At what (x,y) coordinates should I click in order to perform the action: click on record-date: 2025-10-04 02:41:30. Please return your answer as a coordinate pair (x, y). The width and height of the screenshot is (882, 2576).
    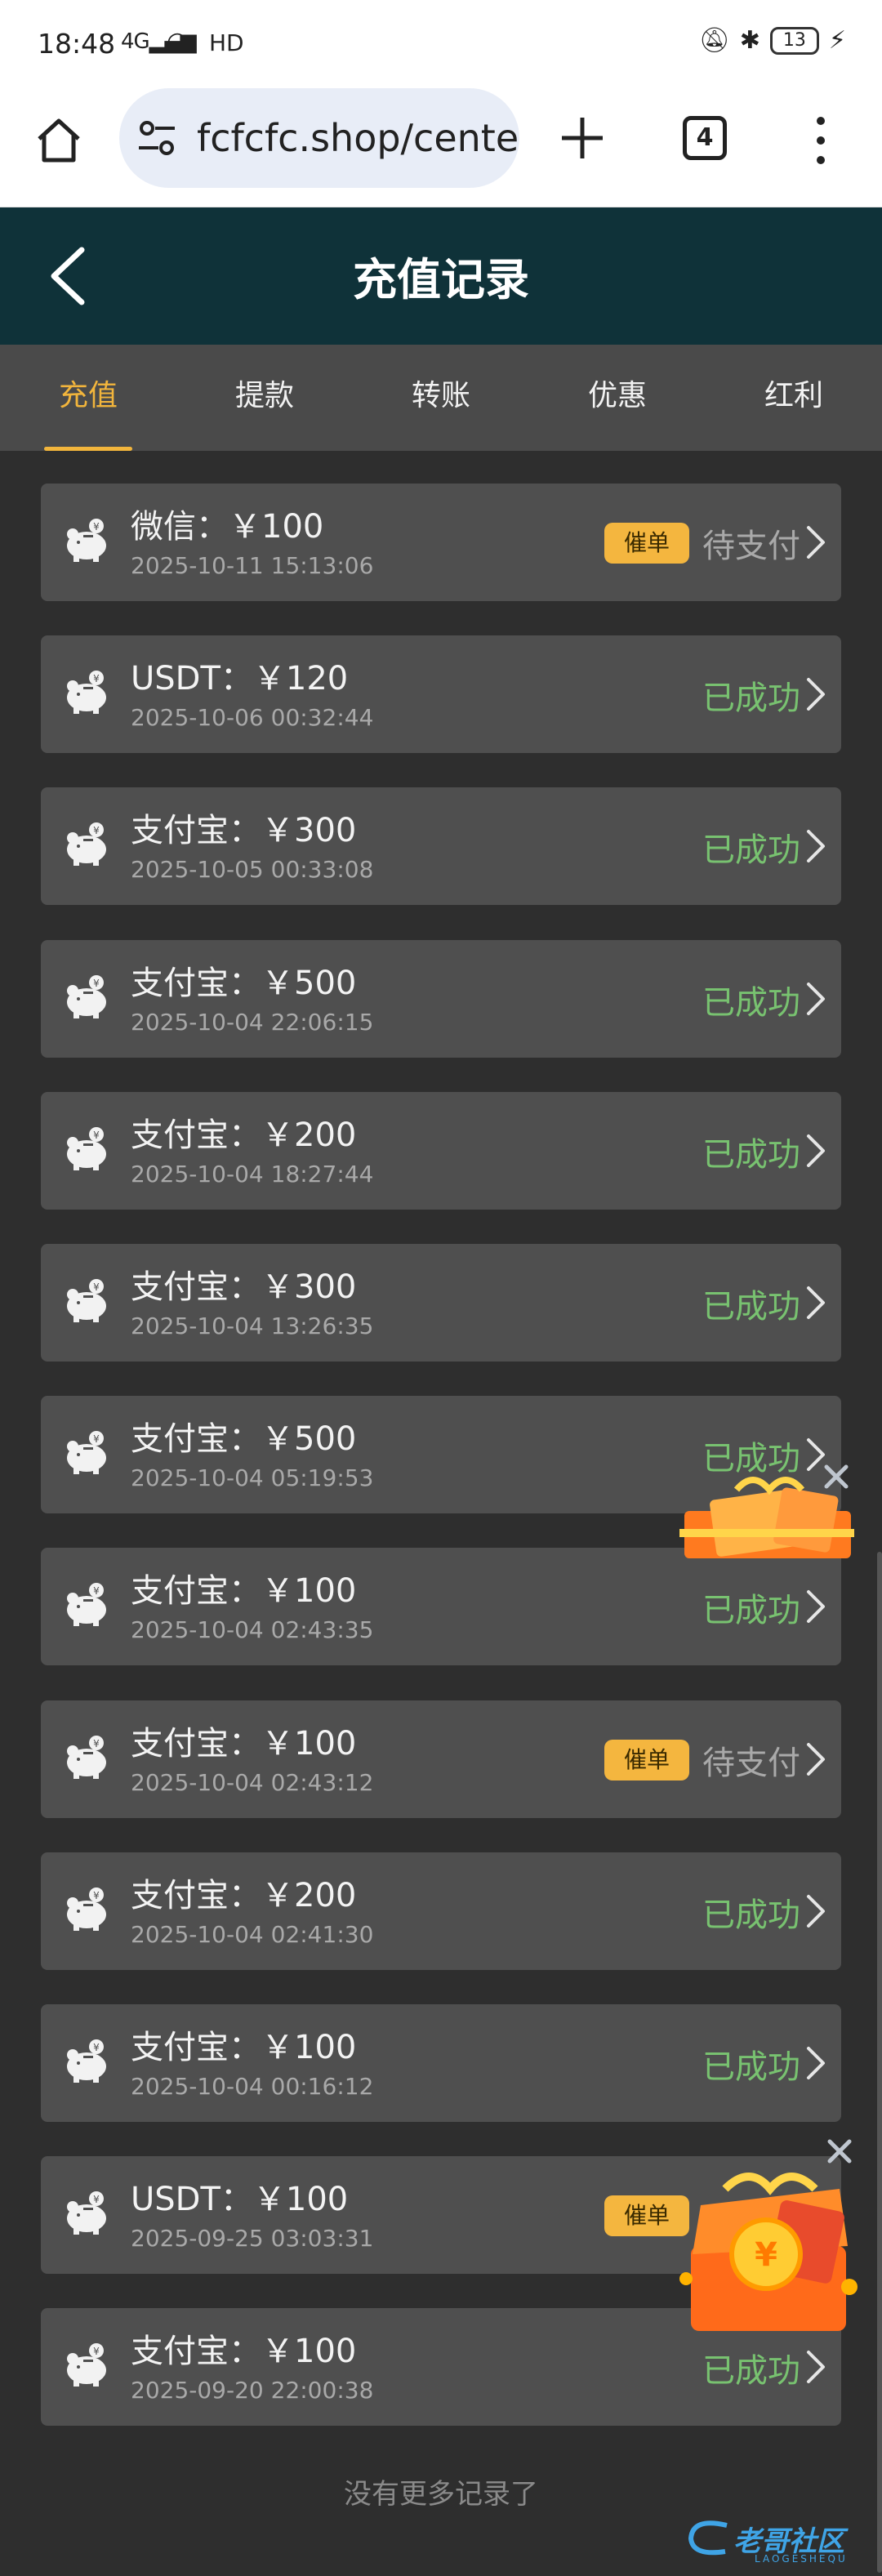
    Looking at the image, I should click on (252, 1934).